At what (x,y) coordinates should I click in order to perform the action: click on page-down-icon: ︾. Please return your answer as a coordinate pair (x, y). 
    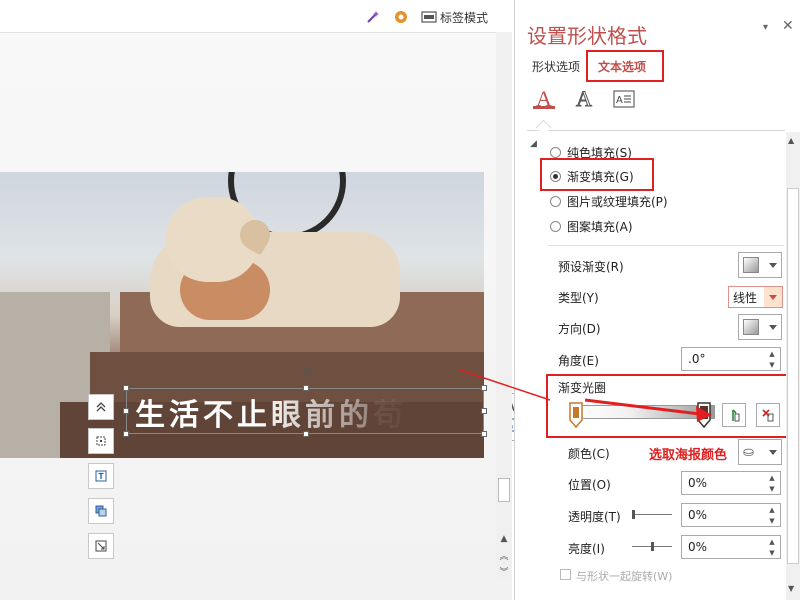
    Looking at the image, I should click on (504, 573).